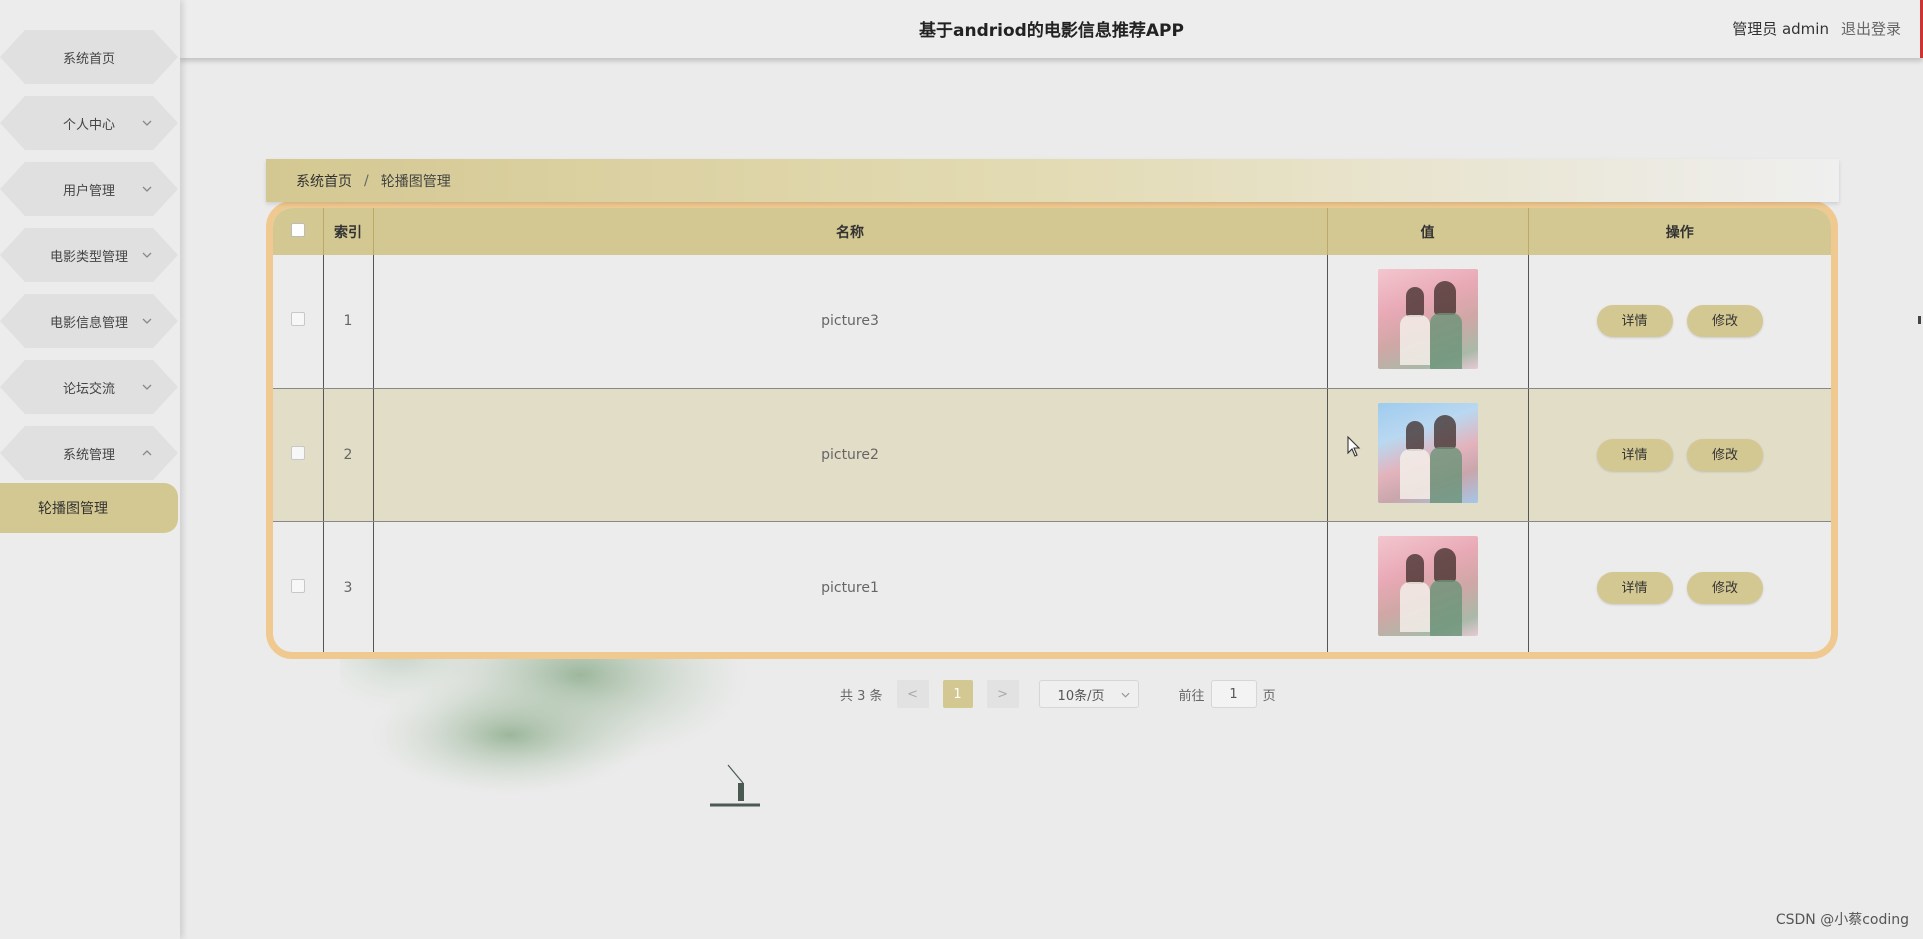 The image size is (1923, 939). I want to click on scrollbar-marker, so click(1919, 320).